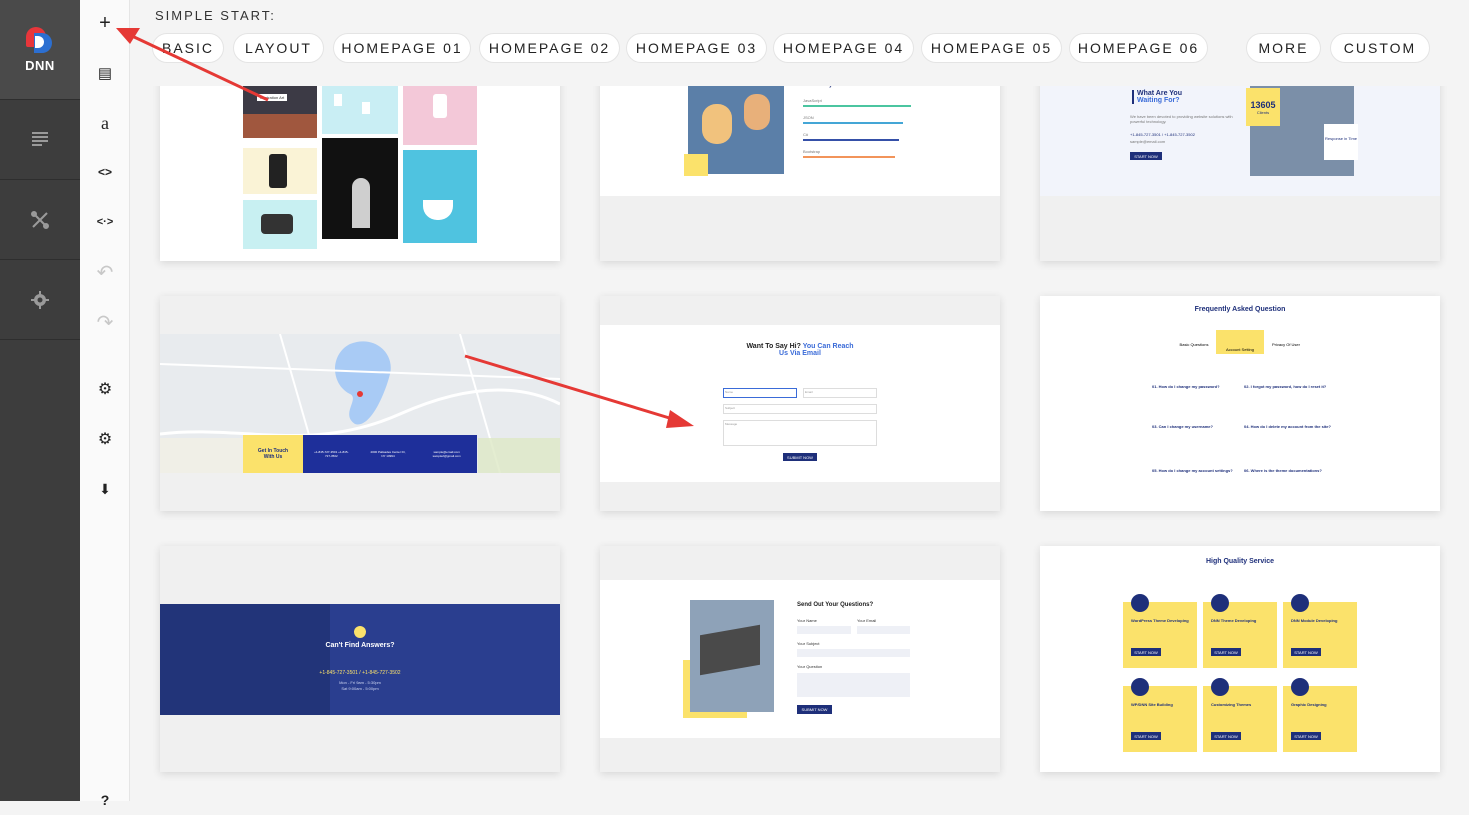 Image resolution: width=1469 pixels, height=815 pixels. I want to click on gears-icon: ⚙, so click(105, 389).